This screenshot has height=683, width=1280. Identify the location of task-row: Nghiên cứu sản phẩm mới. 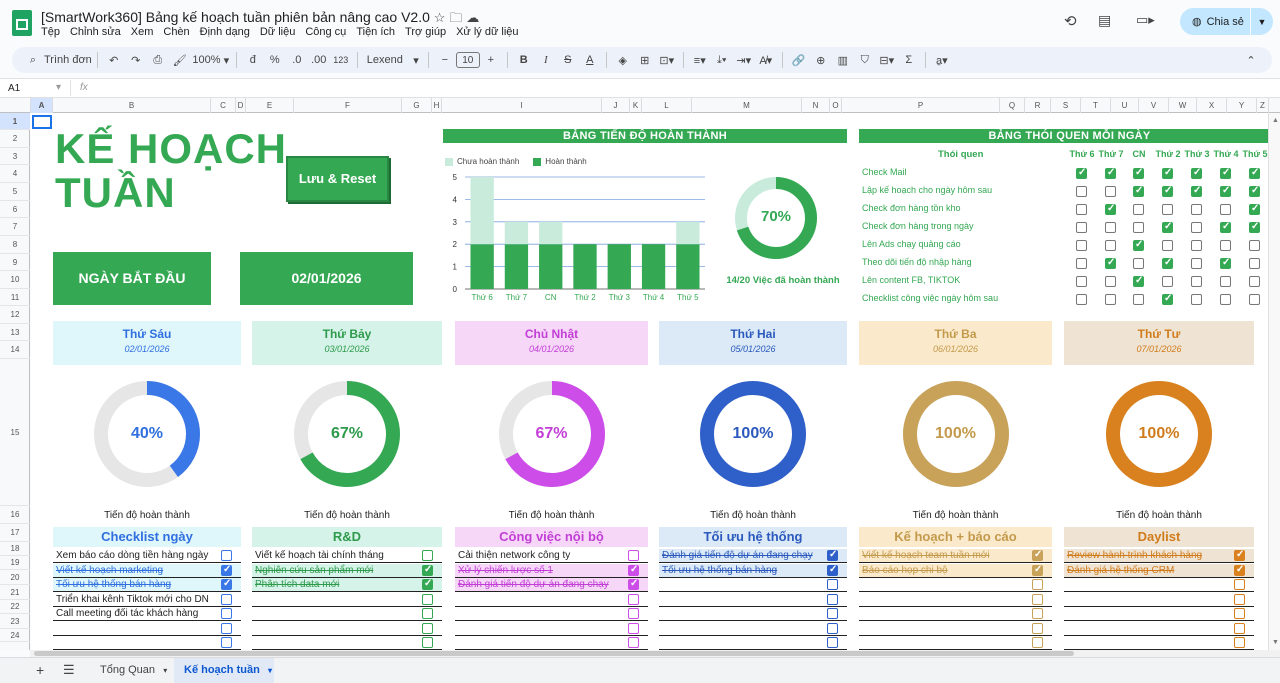
(347, 570).